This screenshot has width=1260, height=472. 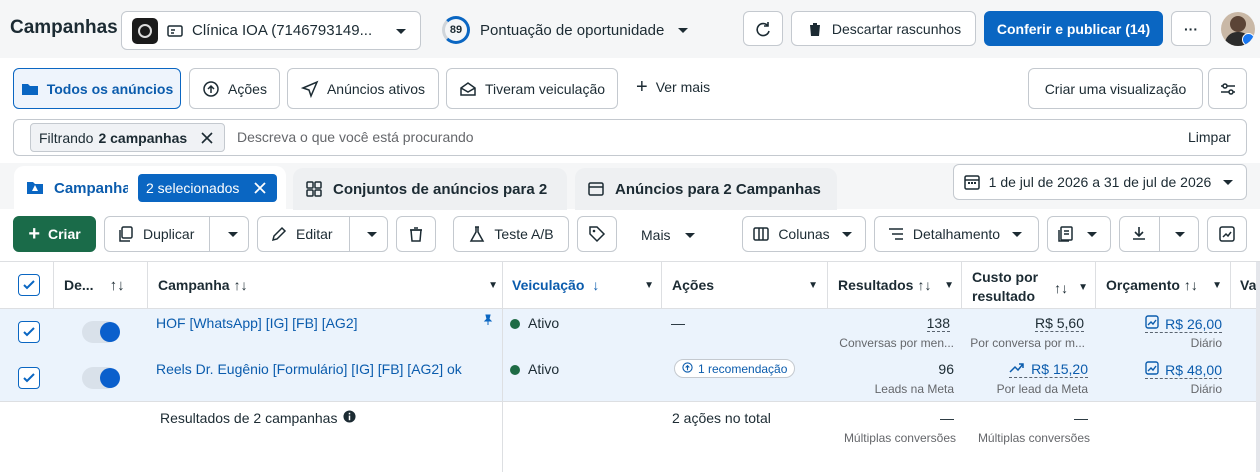 I want to click on review-publish-button: Conferir e publicar (14), so click(x=1073, y=28).